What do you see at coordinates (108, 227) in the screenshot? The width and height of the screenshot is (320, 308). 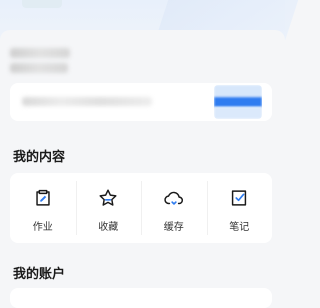 I see `grid-label-favorites: 收藏` at bounding box center [108, 227].